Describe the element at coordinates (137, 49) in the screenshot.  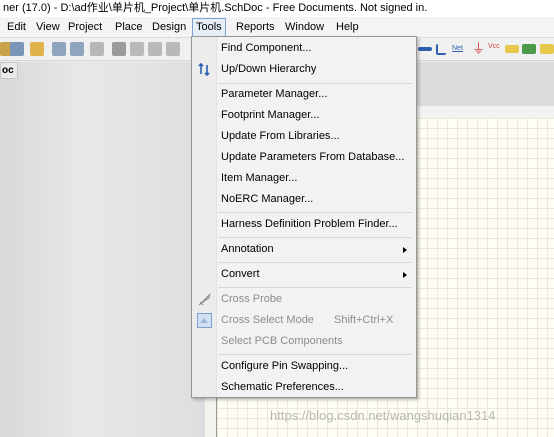
I see `copy-icon` at that location.